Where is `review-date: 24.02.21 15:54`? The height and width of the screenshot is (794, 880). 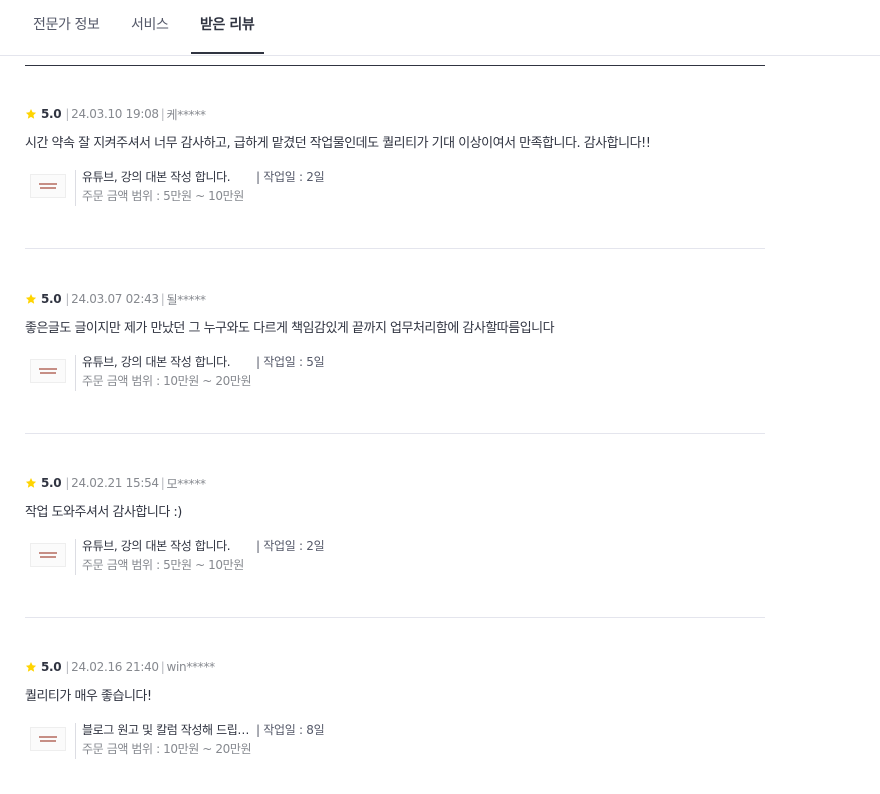 review-date: 24.02.21 15:54 is located at coordinates (115, 483).